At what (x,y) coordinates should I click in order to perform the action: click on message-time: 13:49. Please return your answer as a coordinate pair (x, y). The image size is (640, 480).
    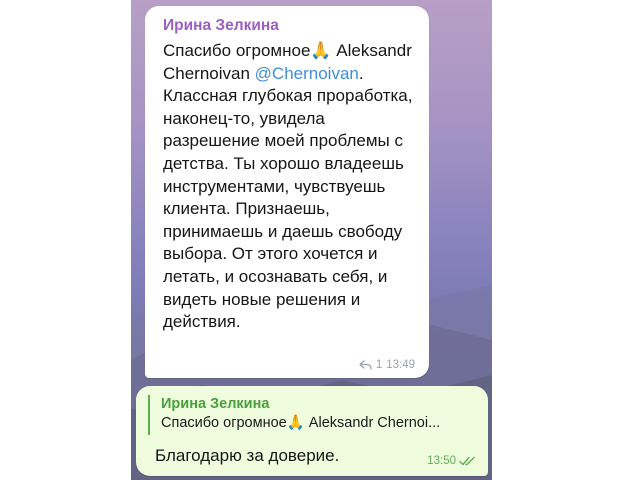
    Looking at the image, I should click on (400, 365).